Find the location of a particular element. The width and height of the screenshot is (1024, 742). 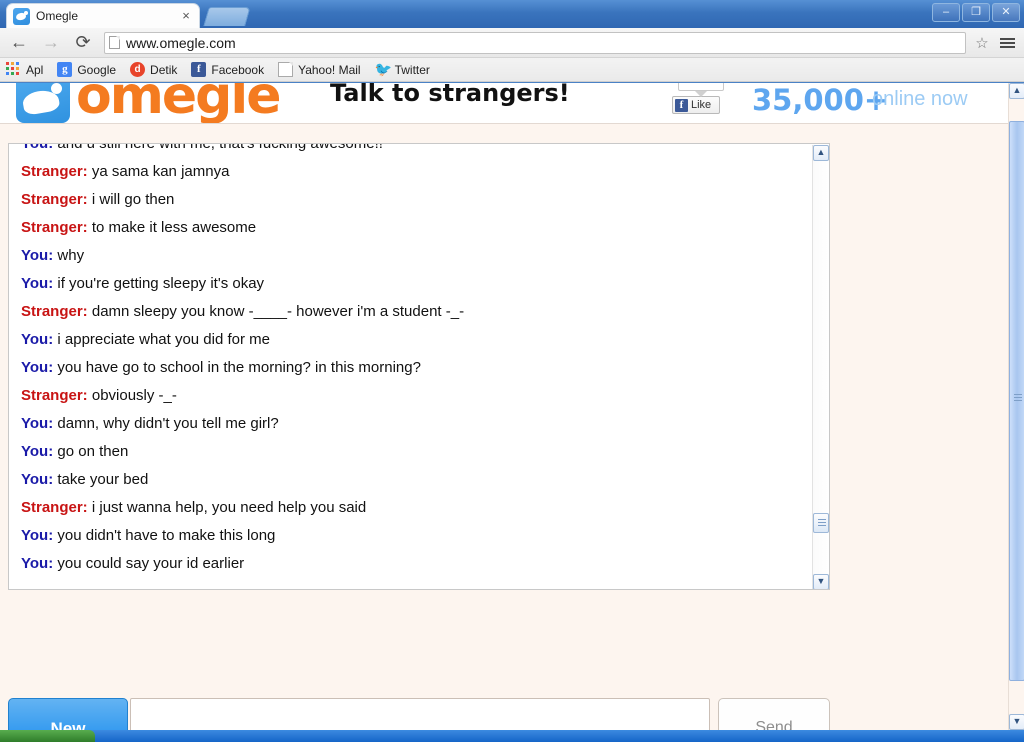

browser-toolbar: ← → ⟳ www.omegle.com ☆ is located at coordinates (512, 43).